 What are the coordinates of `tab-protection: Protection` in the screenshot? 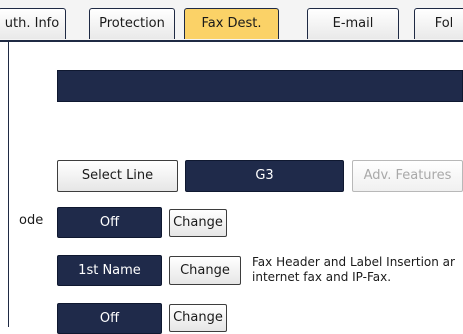 It's located at (132, 23).